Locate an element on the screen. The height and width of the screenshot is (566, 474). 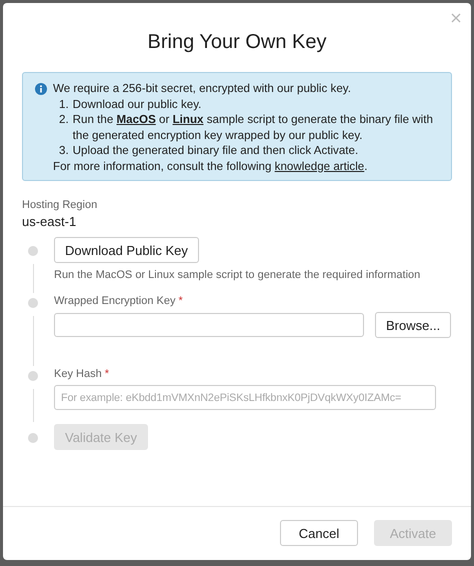
info-text: We require a 256-bit secret, encrypted with our public key. is located at coordinates (202, 88).